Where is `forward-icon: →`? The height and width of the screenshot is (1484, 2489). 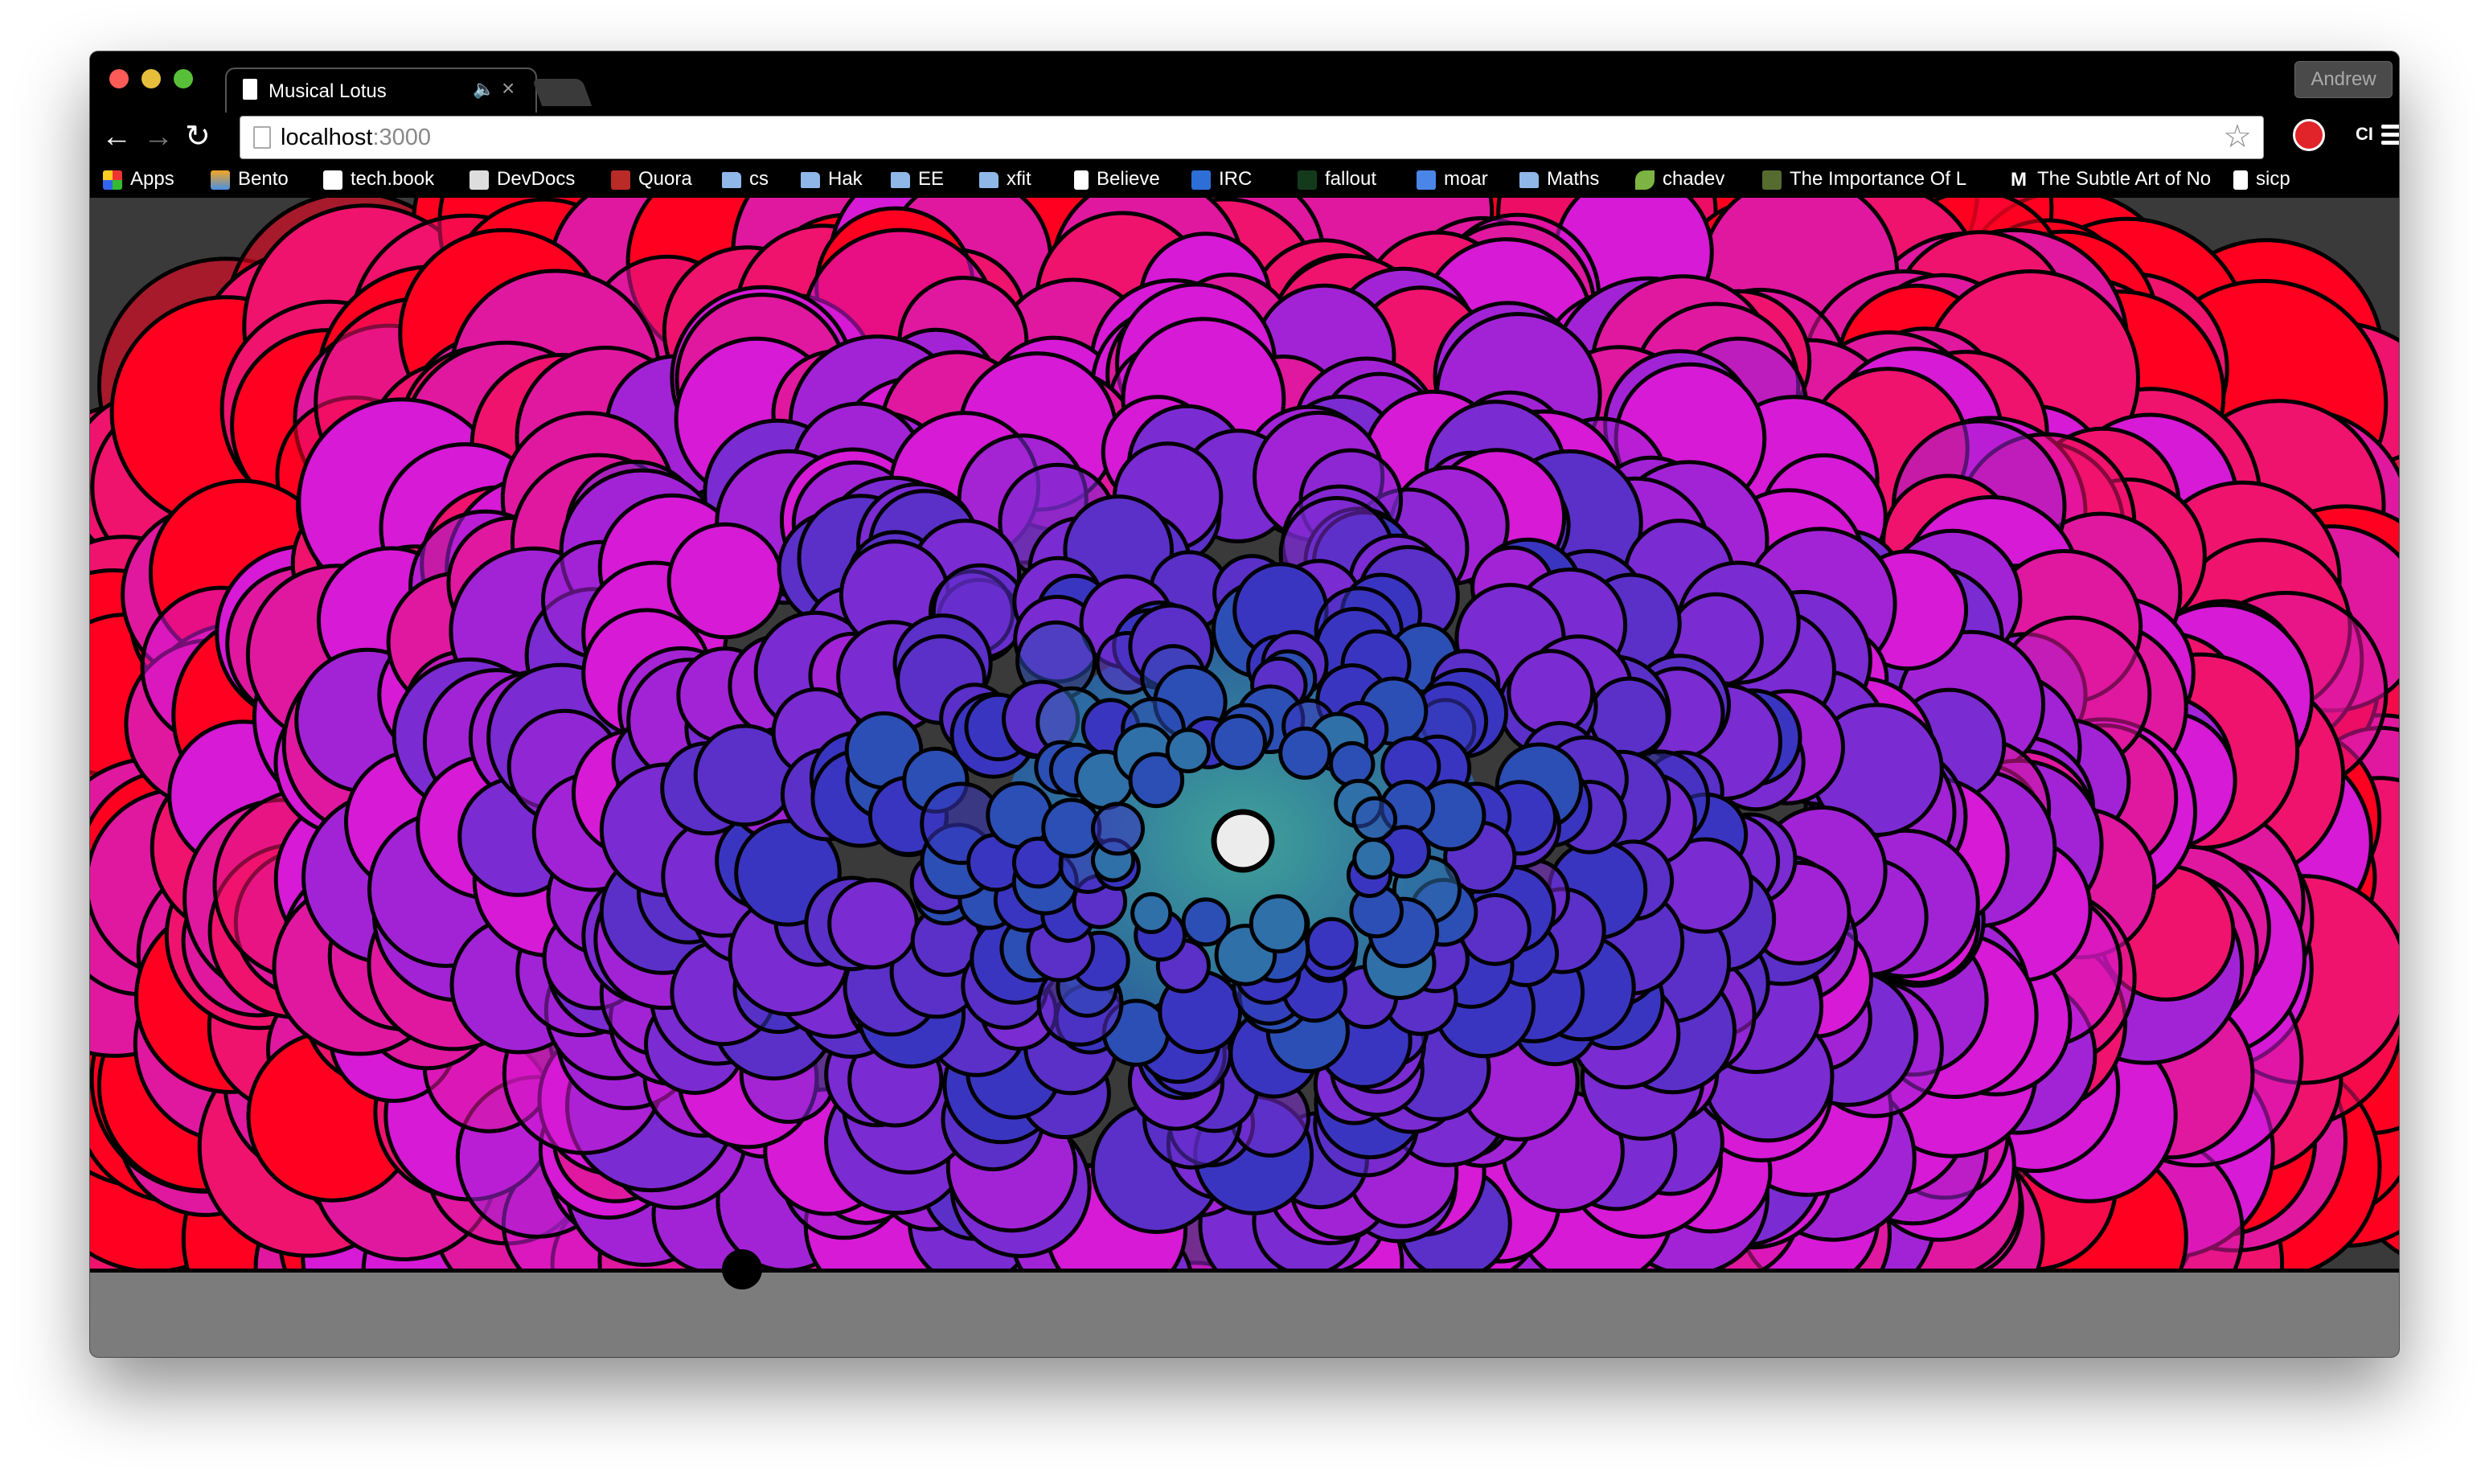
forward-icon: → is located at coordinates (158, 137).